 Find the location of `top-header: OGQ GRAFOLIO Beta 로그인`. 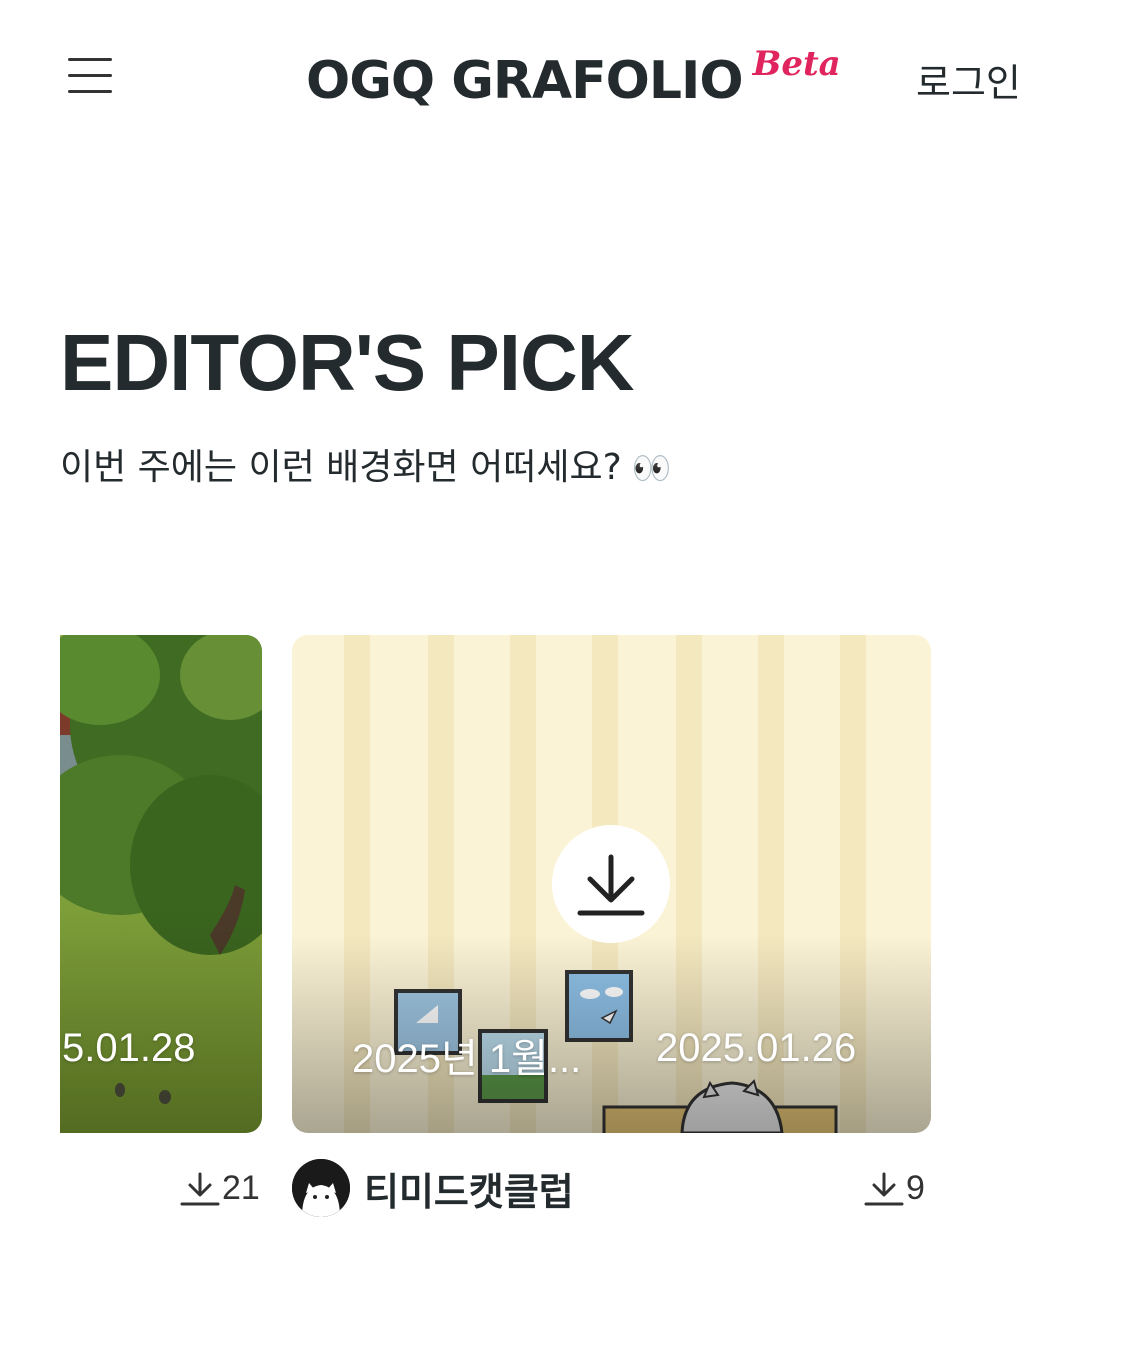

top-header: OGQ GRAFOLIO Beta 로그인 is located at coordinates (562, 80).